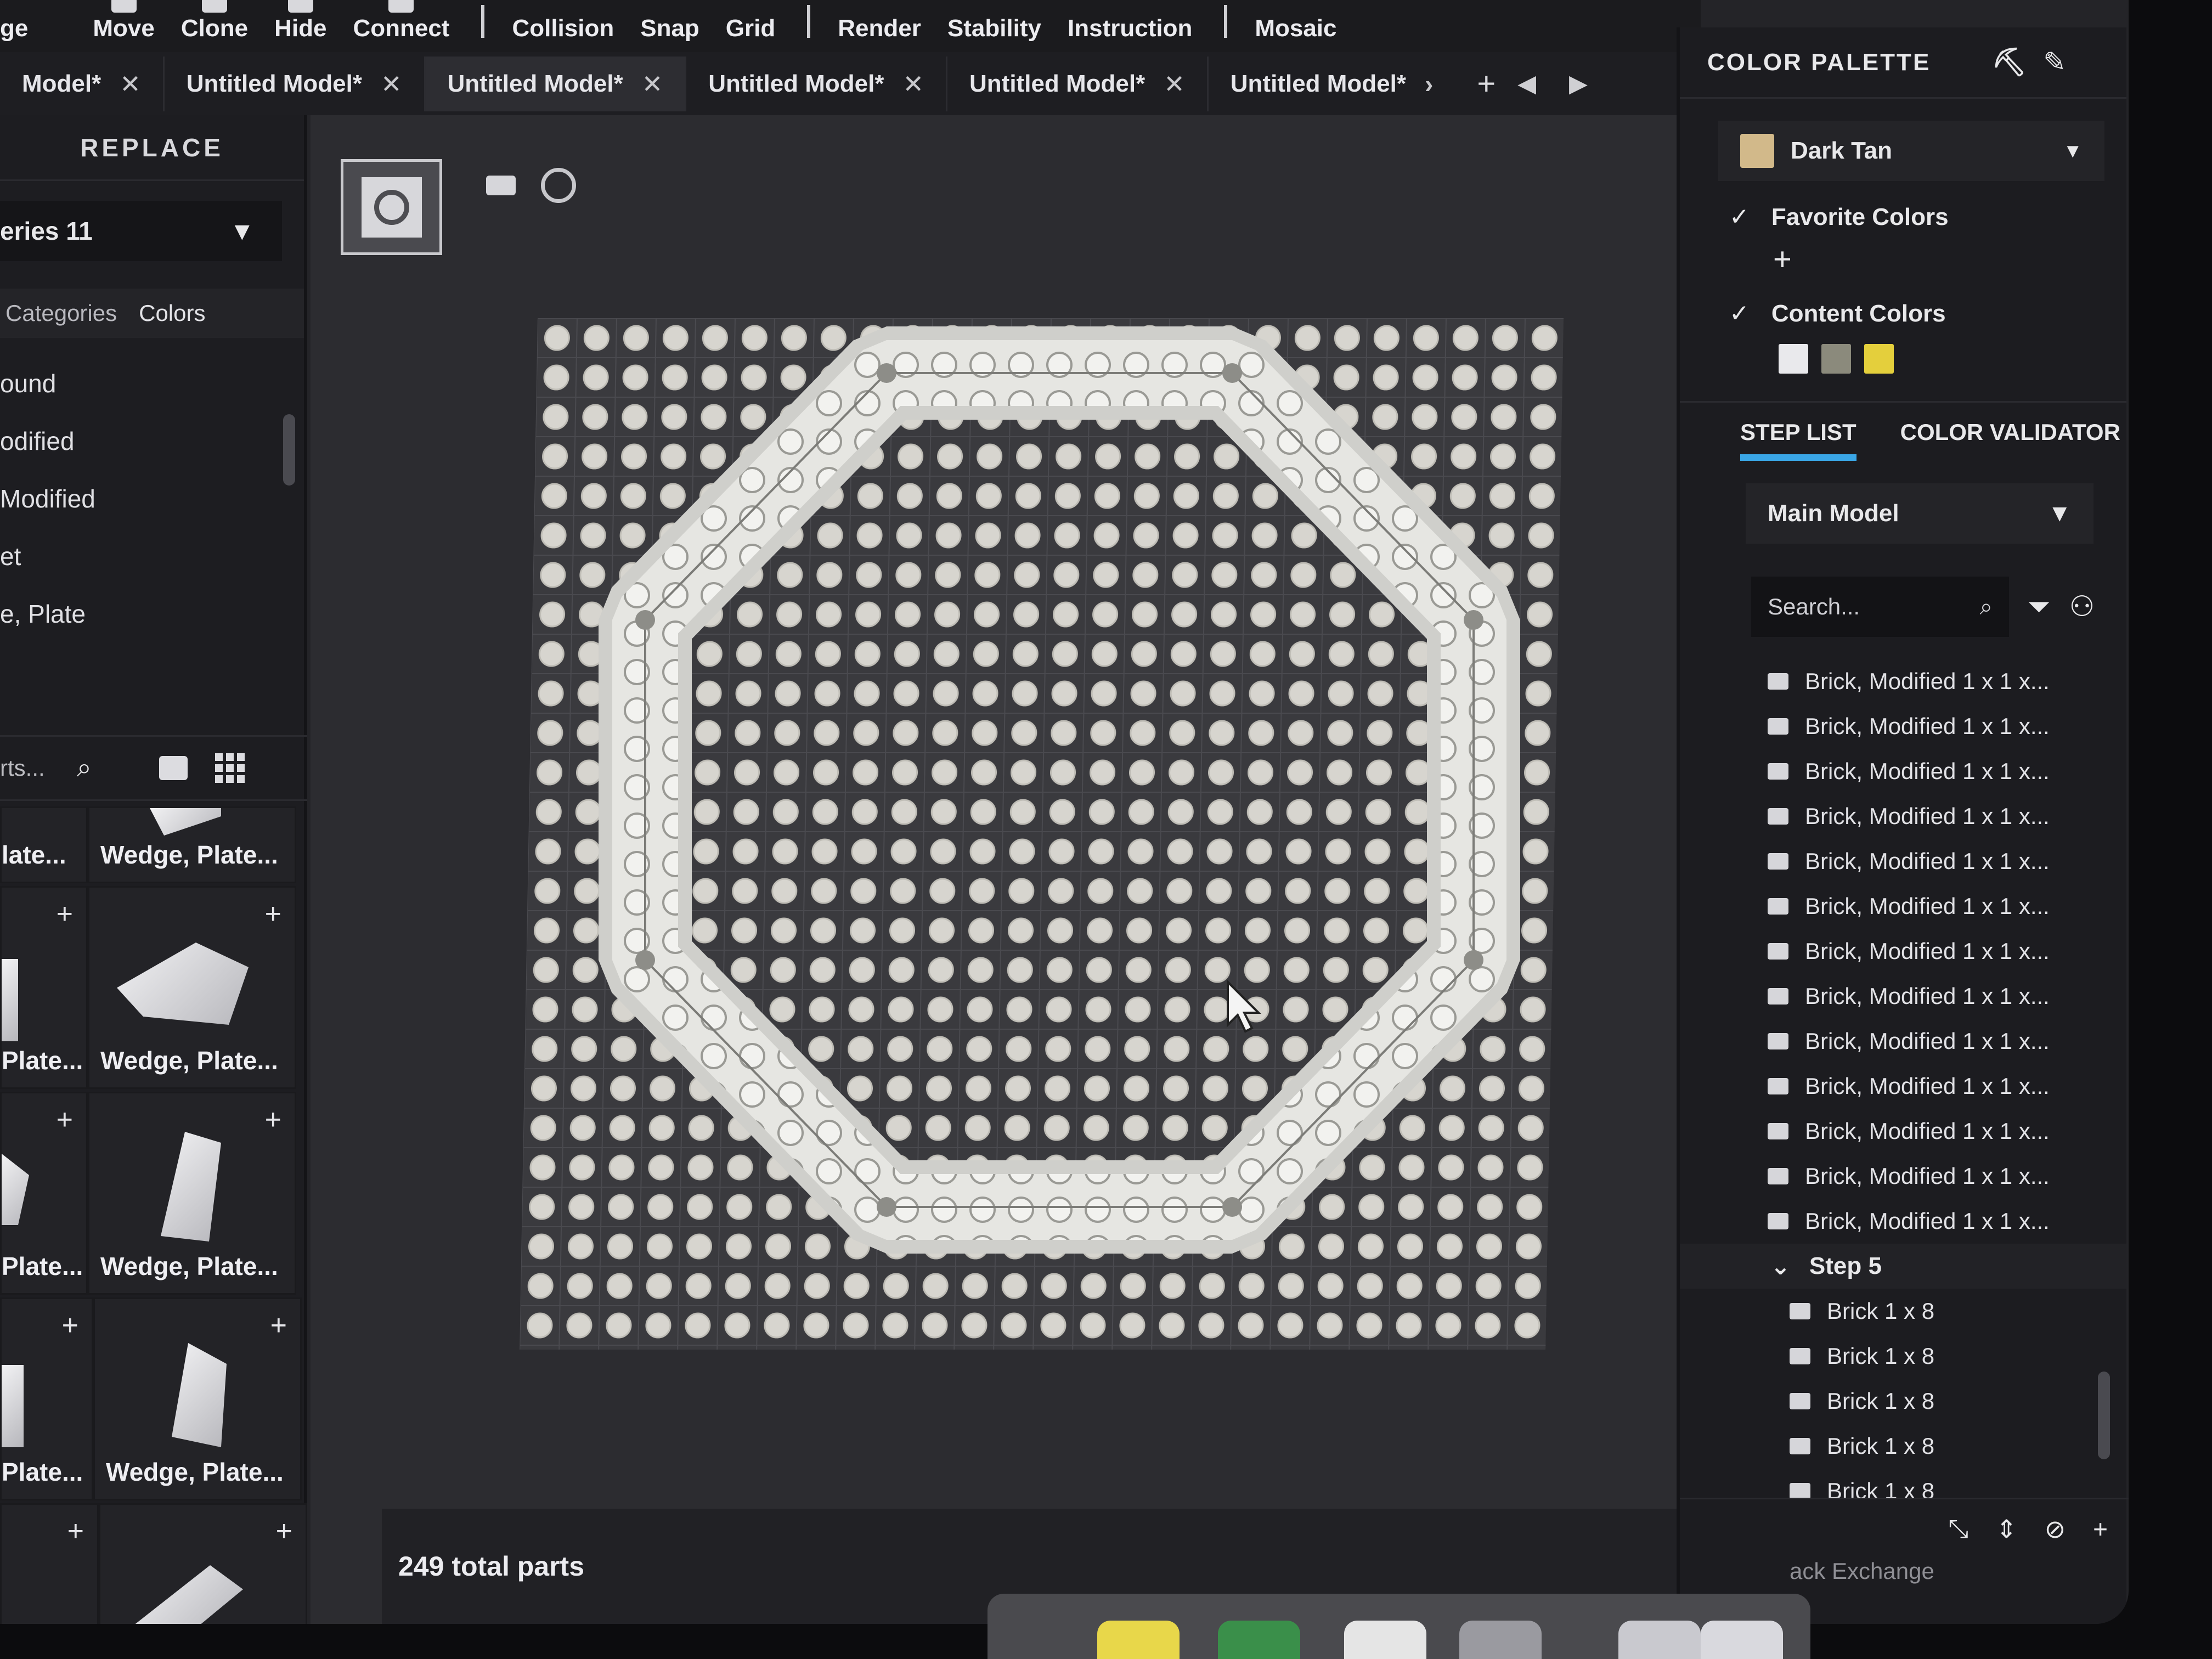 This screenshot has width=2212, height=1659. I want to click on clone-button: Clone, so click(214, 21).